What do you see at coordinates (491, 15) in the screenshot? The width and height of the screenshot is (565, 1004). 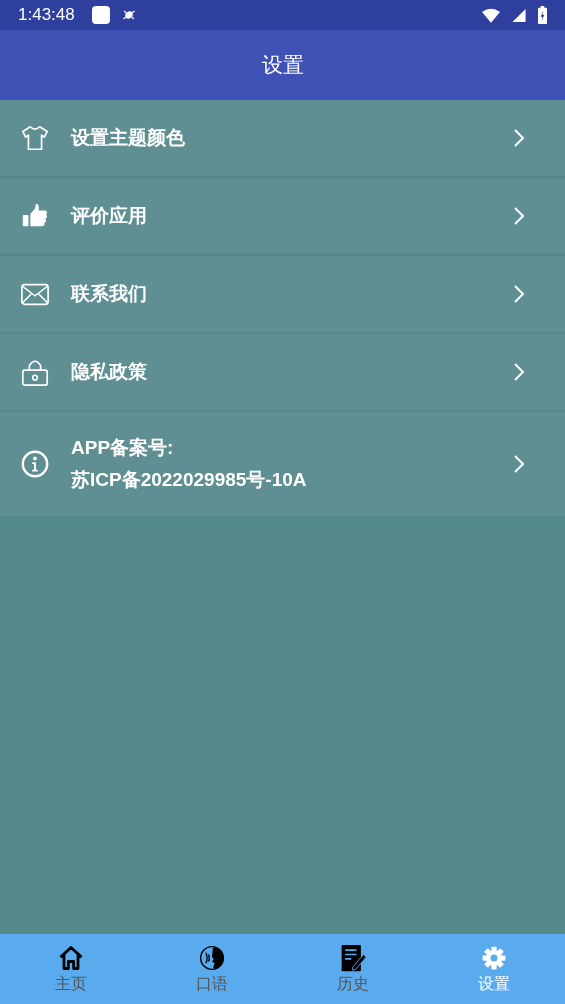 I see `wifi-icon` at bounding box center [491, 15].